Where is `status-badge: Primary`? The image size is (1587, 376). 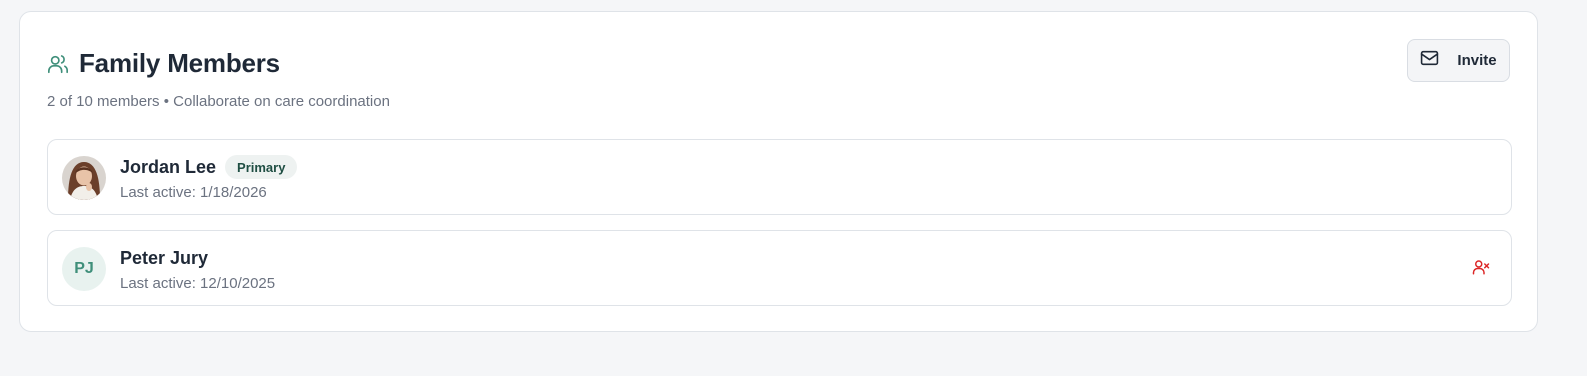 status-badge: Primary is located at coordinates (261, 167).